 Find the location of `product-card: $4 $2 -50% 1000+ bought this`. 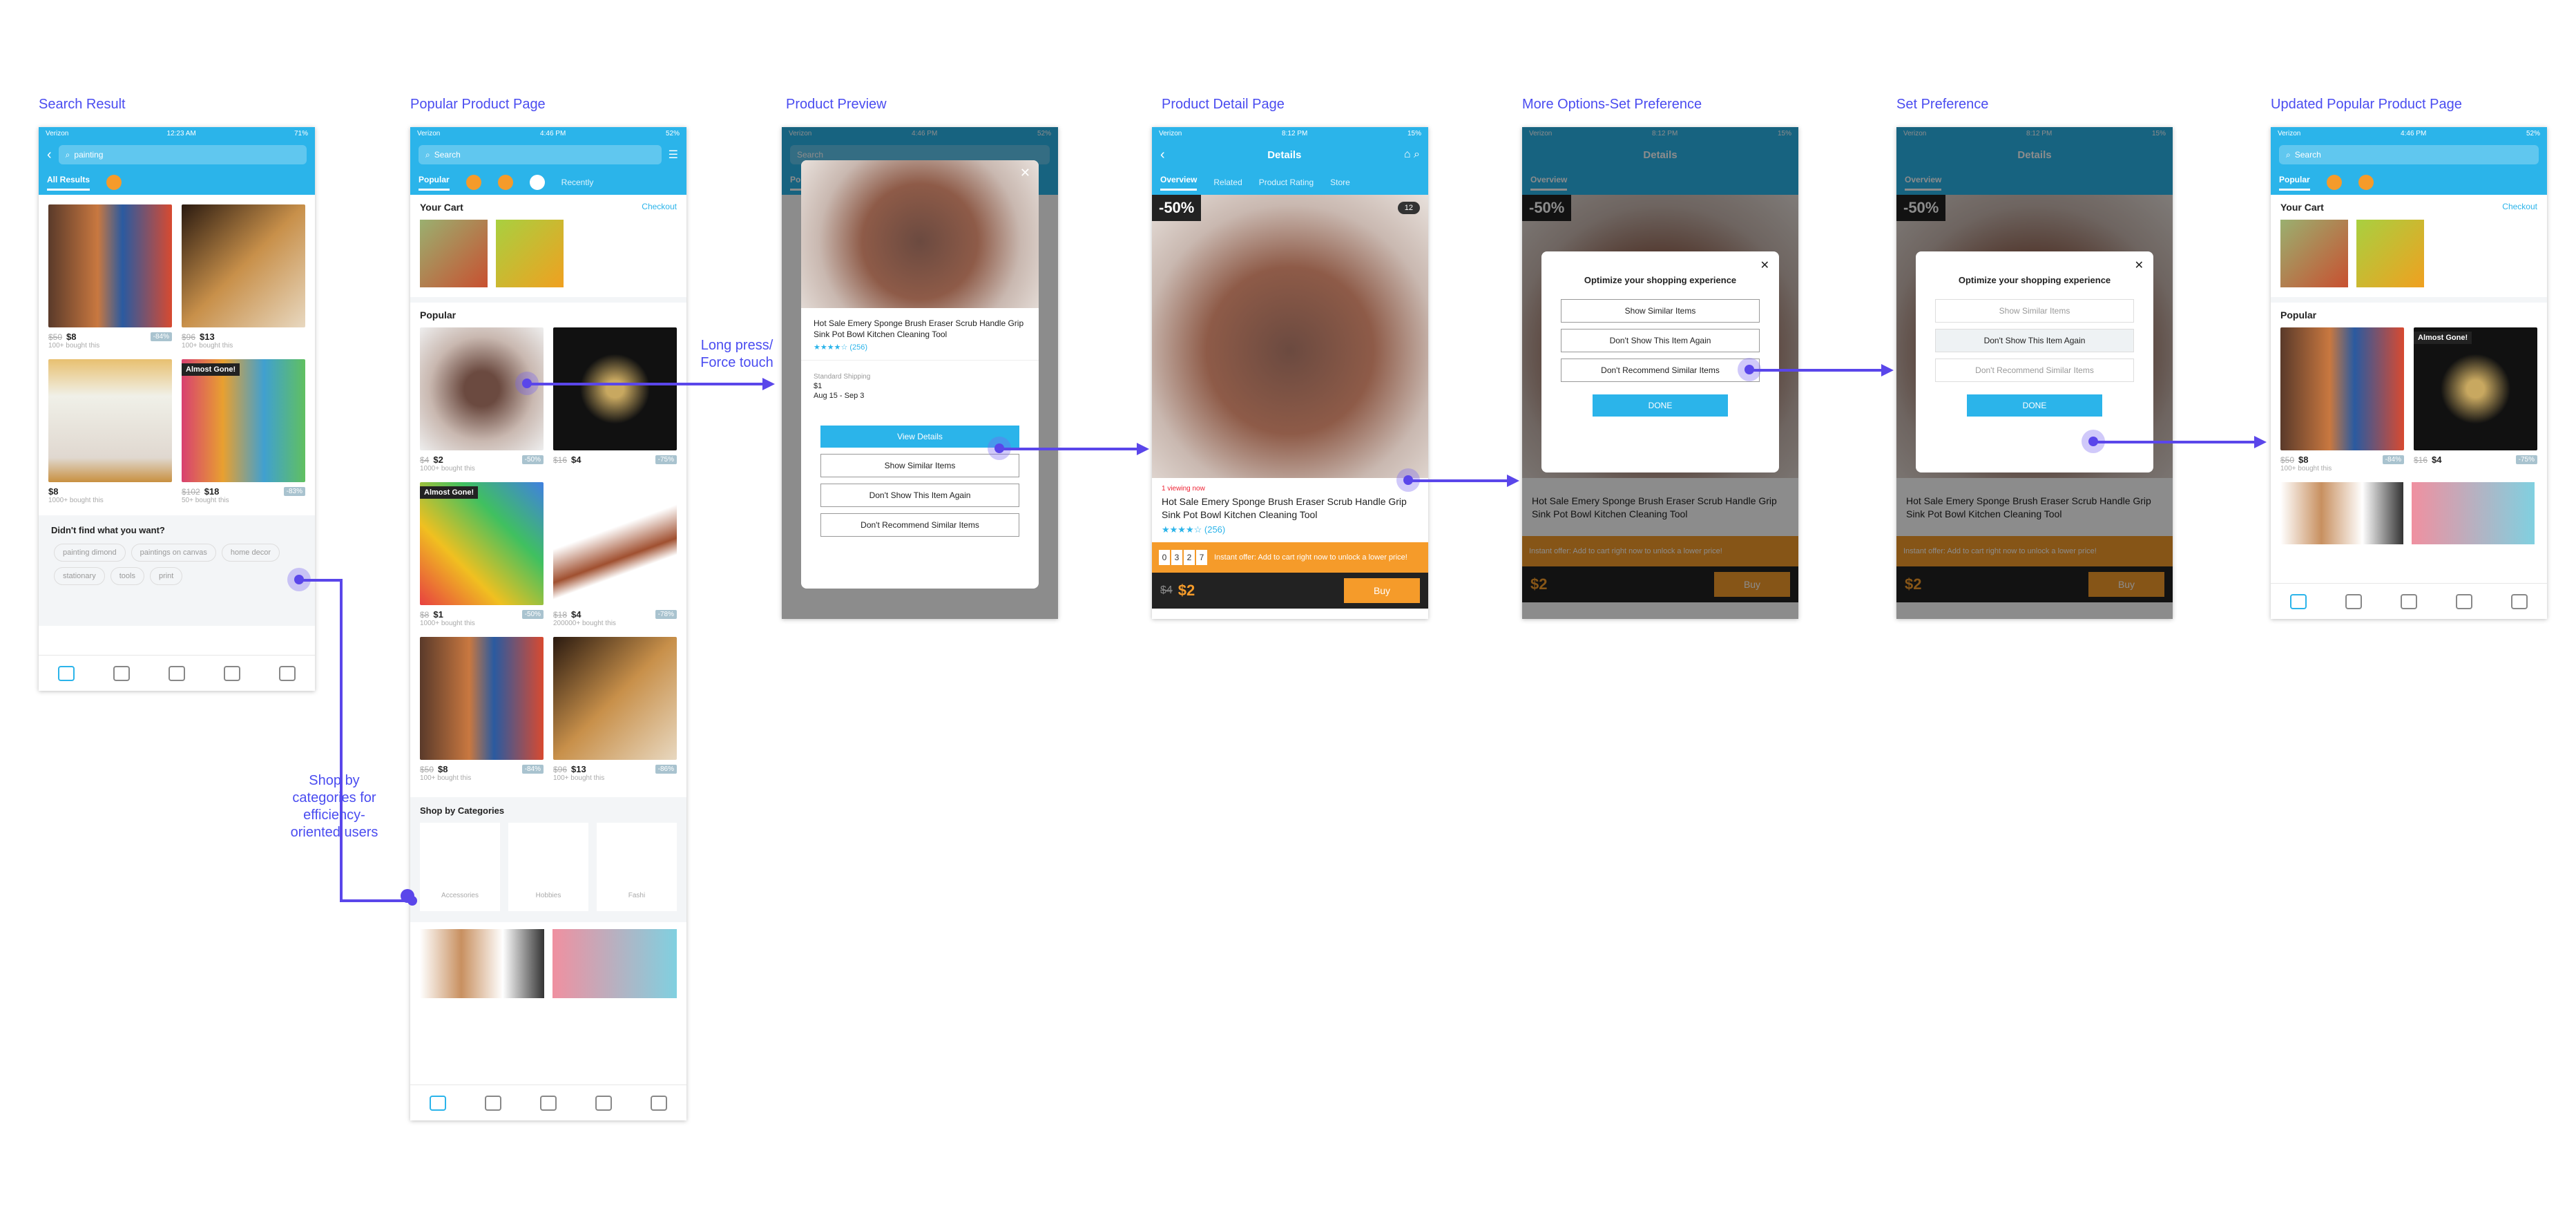

product-card: $4 $2 -50% 1000+ bought this is located at coordinates (482, 399).